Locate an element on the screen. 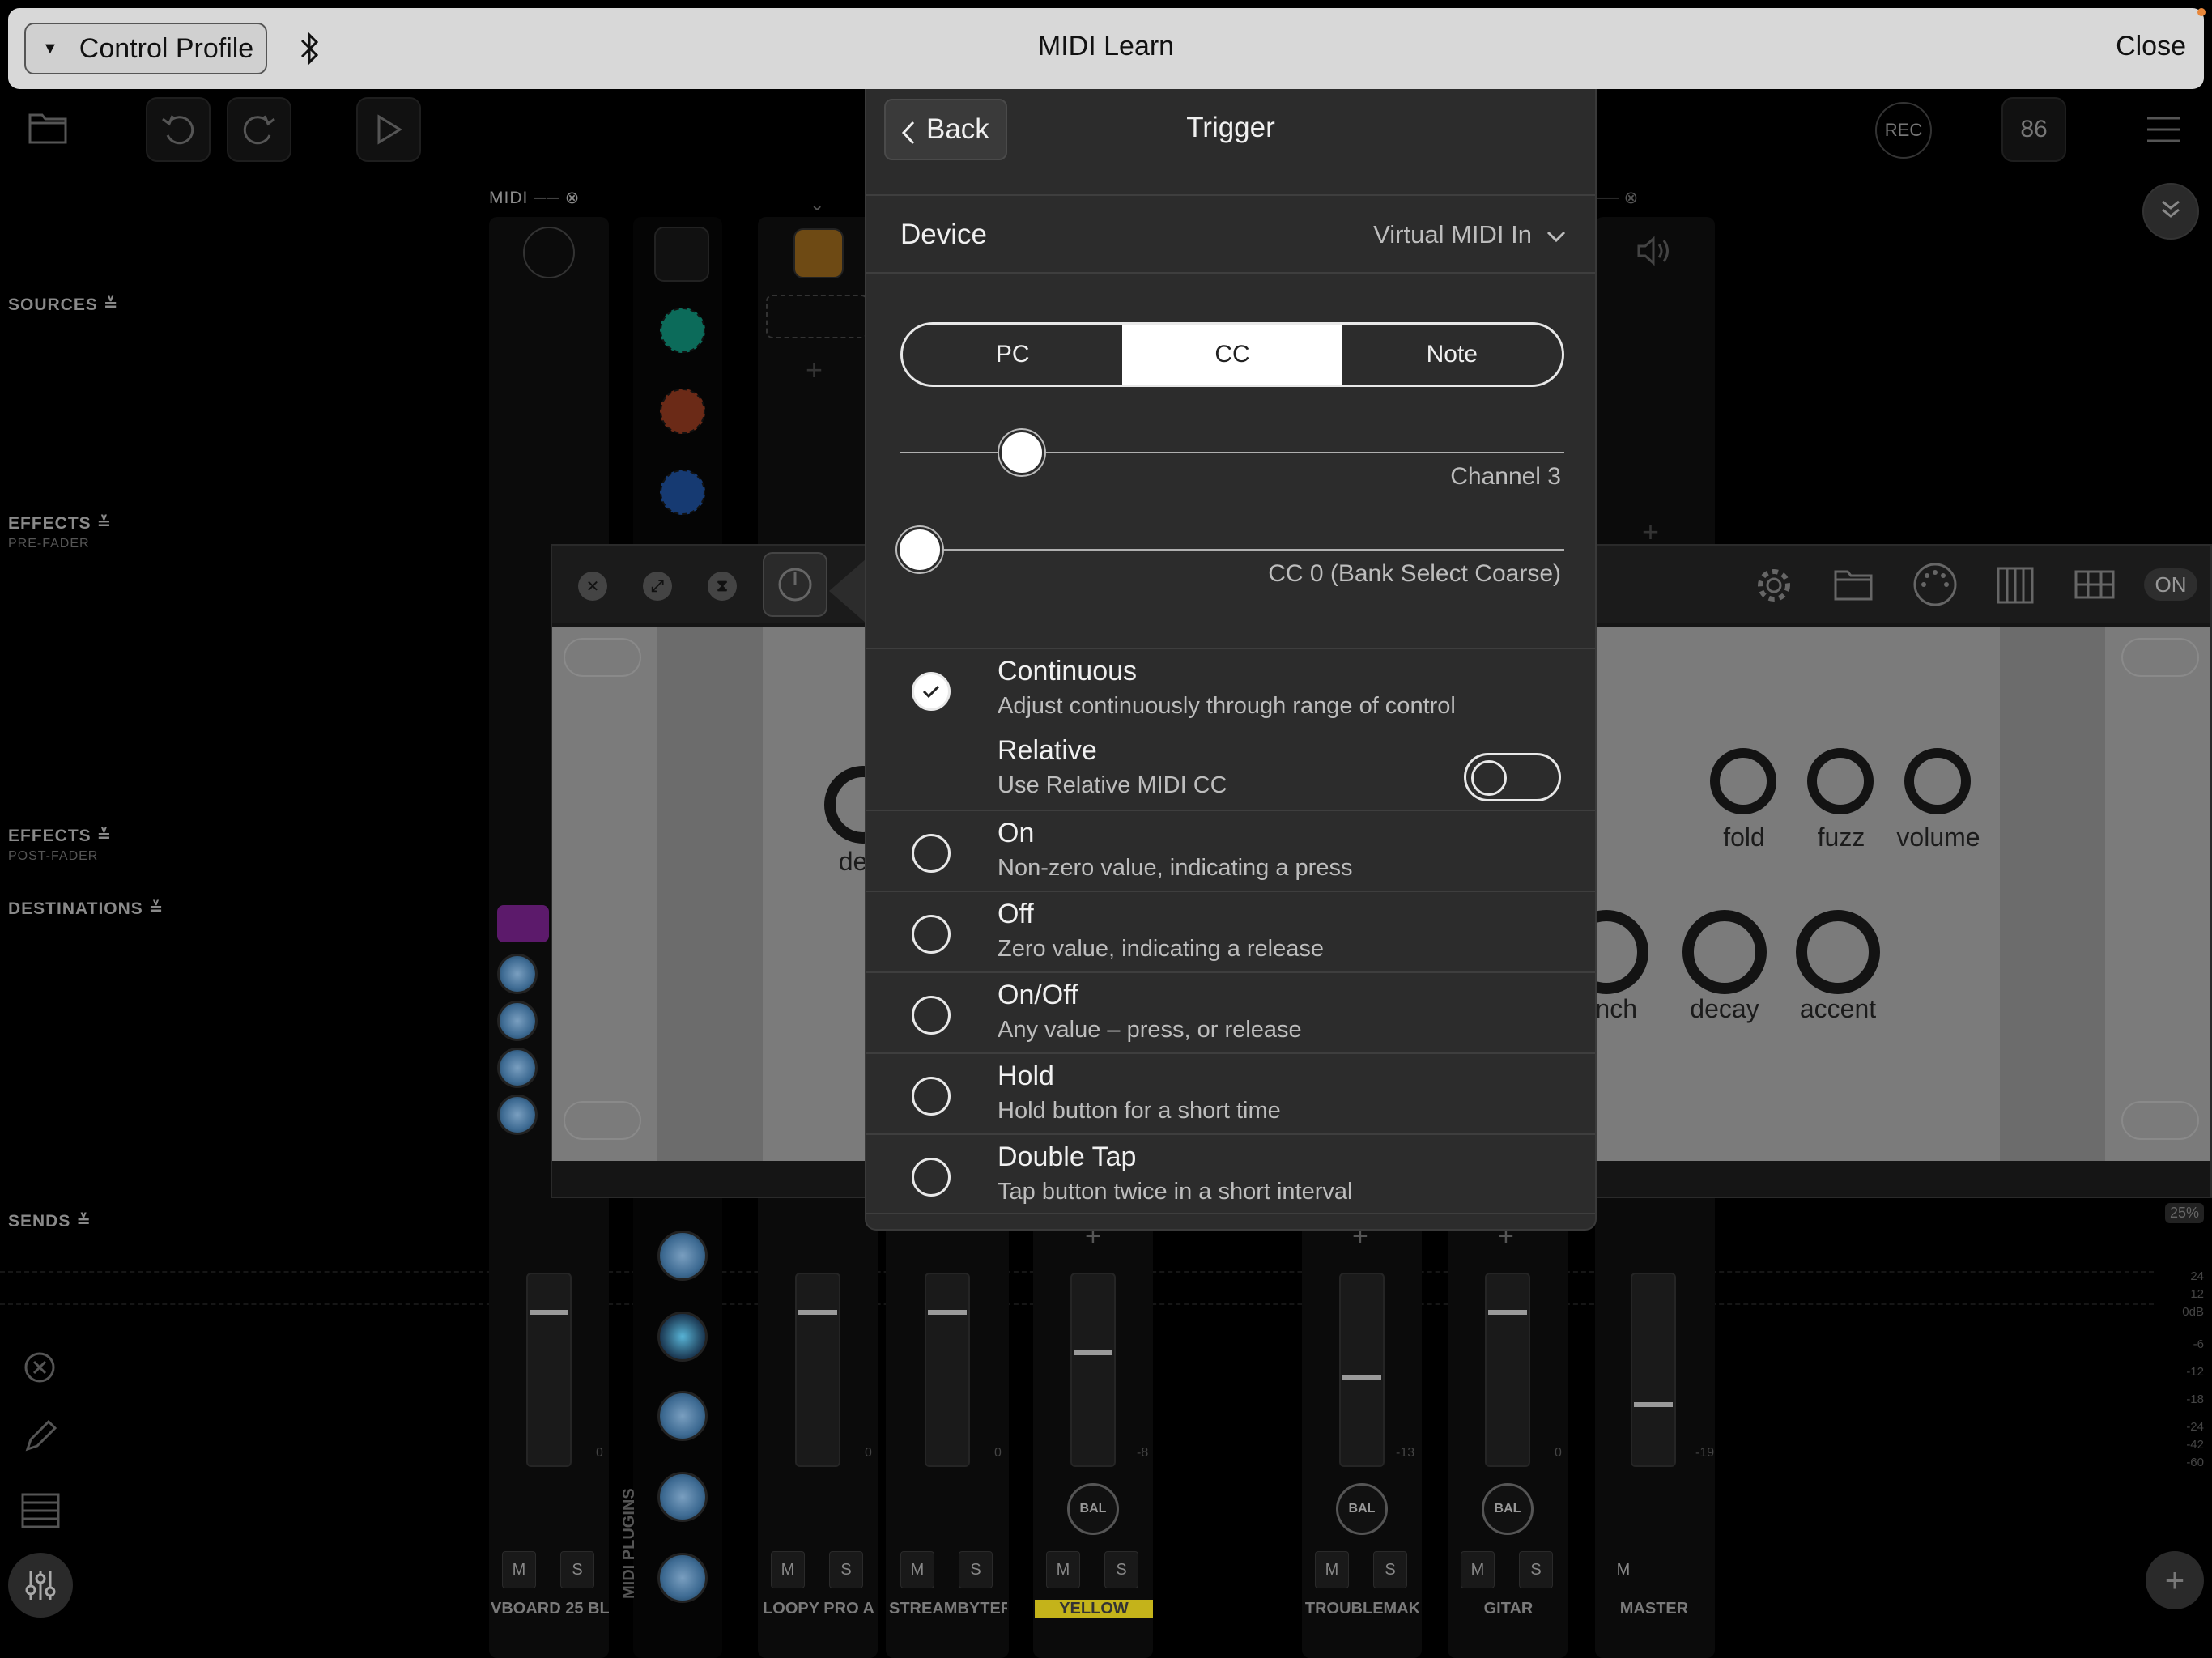 This screenshot has height=1658, width=2212. fader-gitar is located at coordinates (1507, 1370).